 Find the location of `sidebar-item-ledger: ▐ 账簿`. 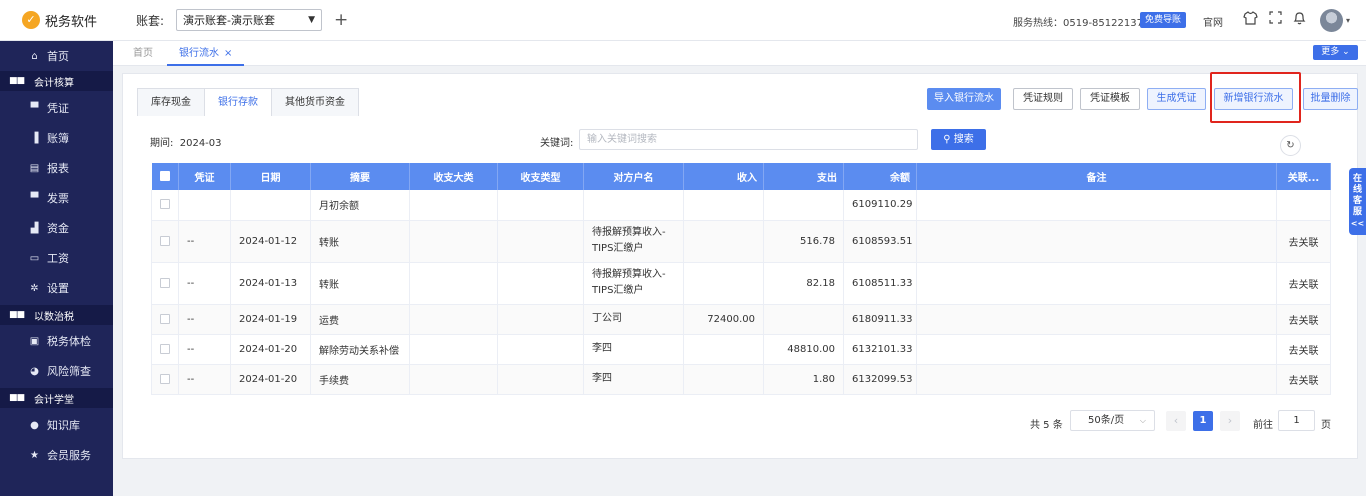

sidebar-item-ledger: ▐ 账簿 is located at coordinates (56, 138).